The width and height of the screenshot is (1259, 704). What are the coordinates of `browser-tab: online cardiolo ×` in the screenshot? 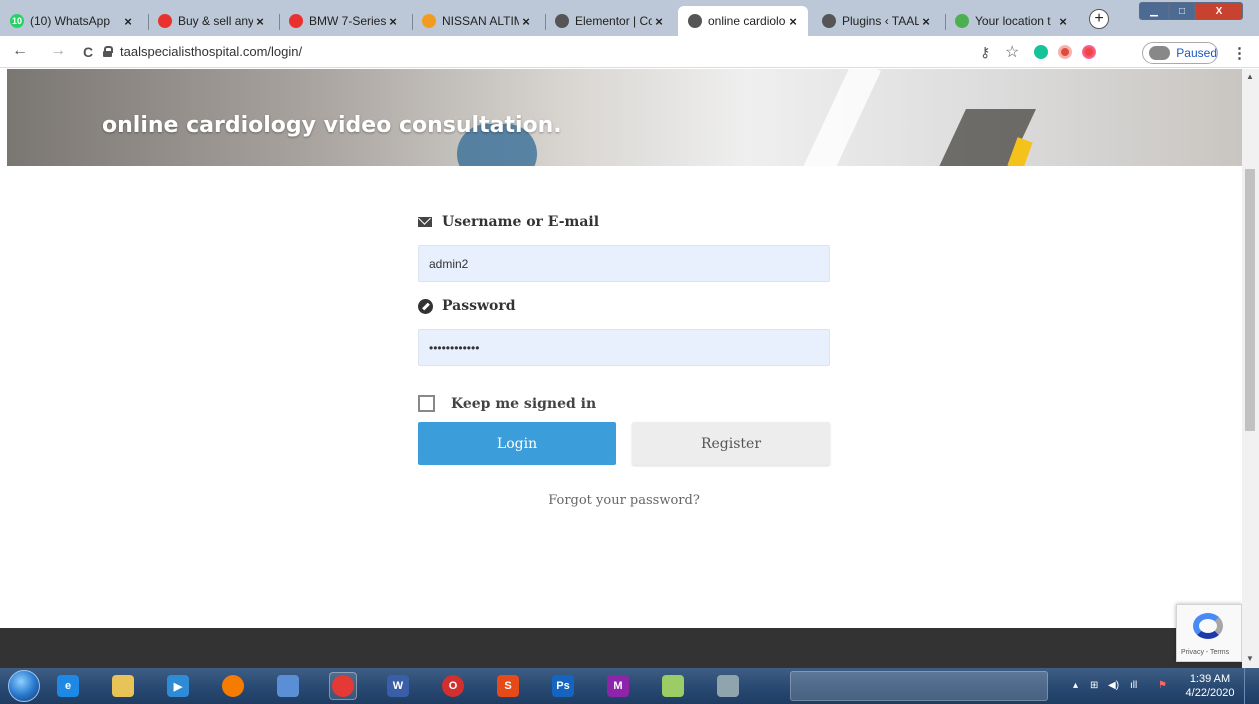 It's located at (743, 21).